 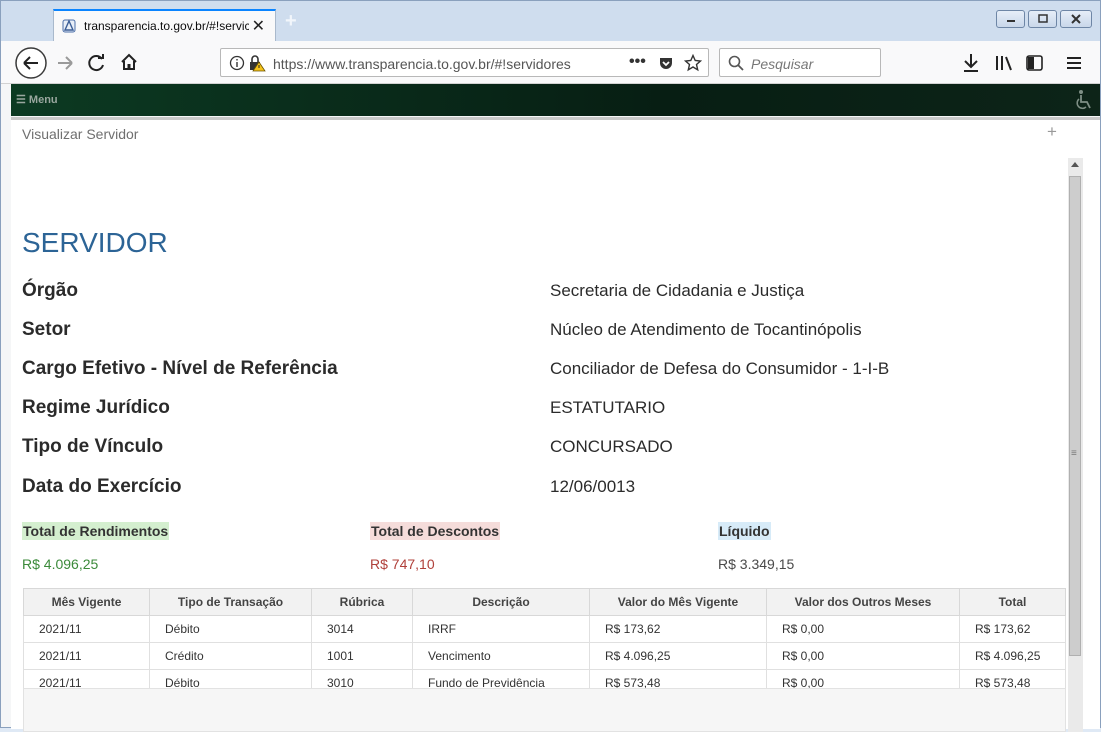 I want to click on hamburger-menu-icon, so click(x=1074, y=63).